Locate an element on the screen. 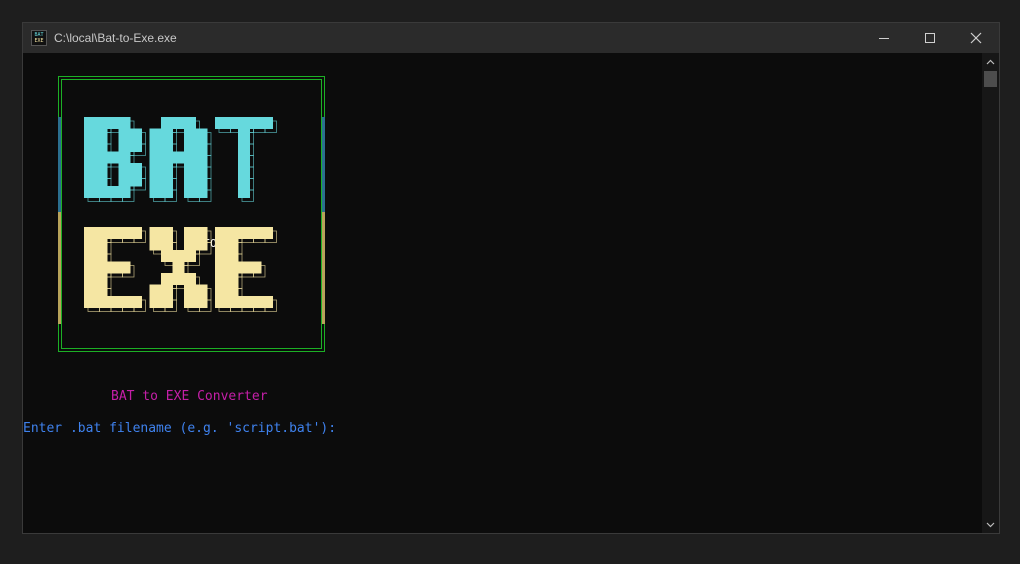 This screenshot has height=564, width=1020. app-icon: BAT EXE is located at coordinates (39, 38).